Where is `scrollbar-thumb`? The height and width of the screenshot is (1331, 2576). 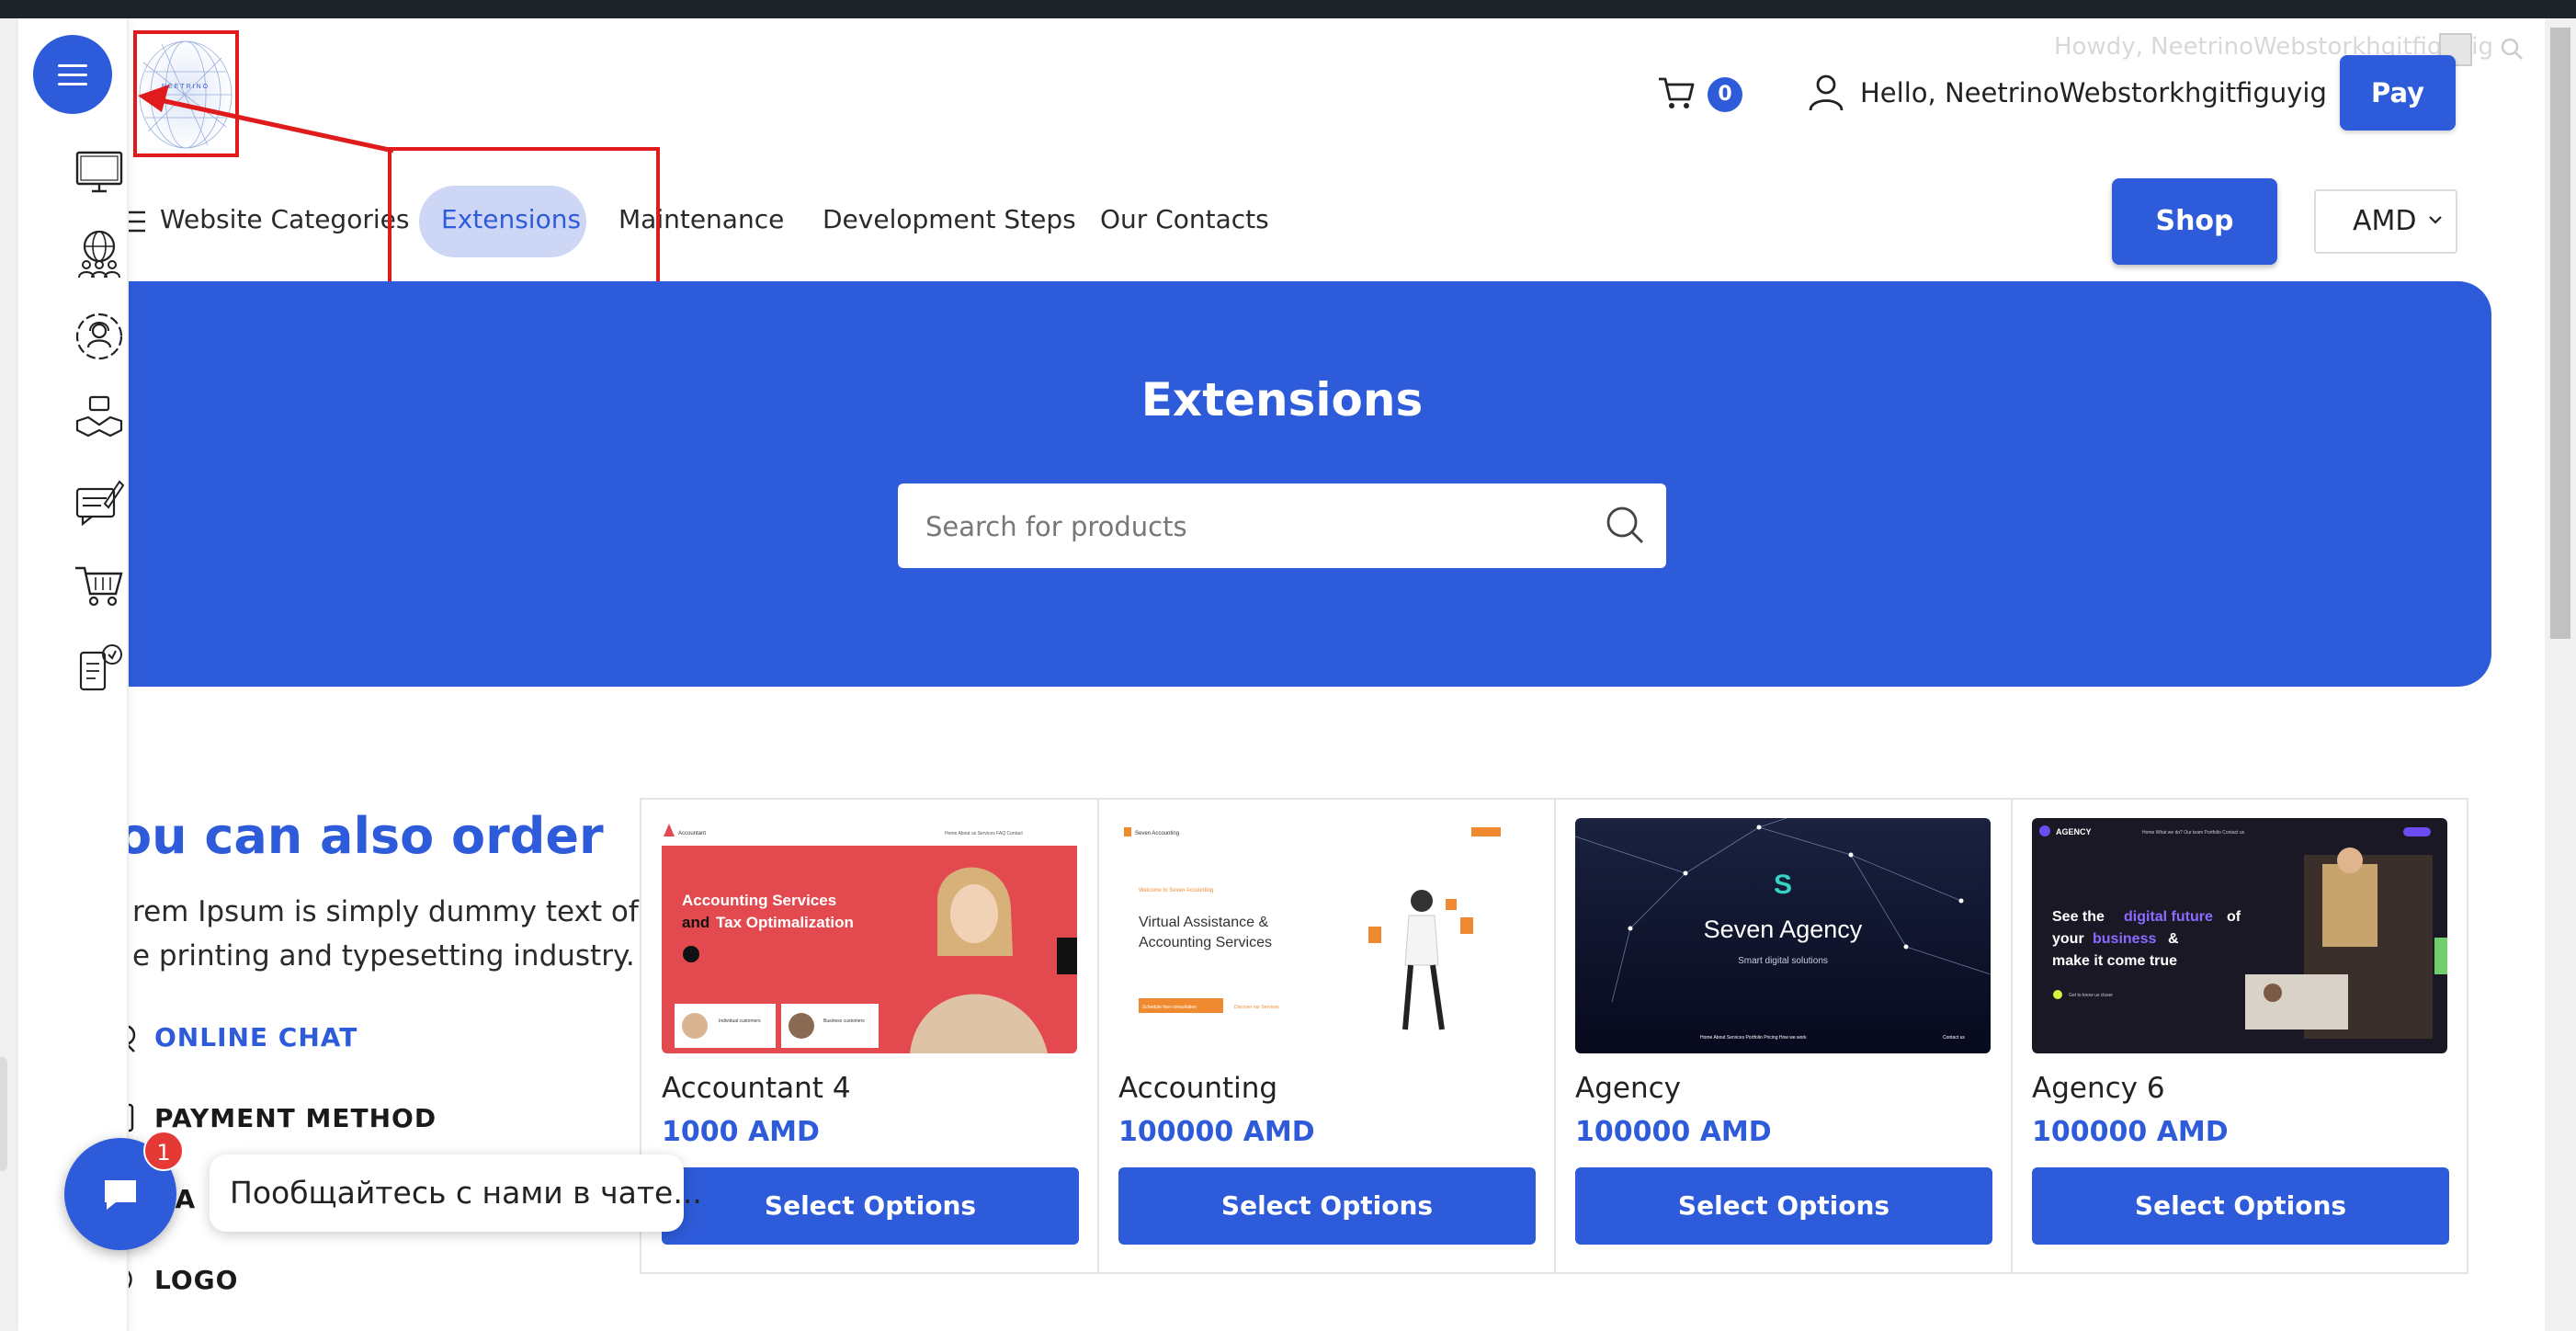
scrollbar-thumb is located at coordinates (2560, 333).